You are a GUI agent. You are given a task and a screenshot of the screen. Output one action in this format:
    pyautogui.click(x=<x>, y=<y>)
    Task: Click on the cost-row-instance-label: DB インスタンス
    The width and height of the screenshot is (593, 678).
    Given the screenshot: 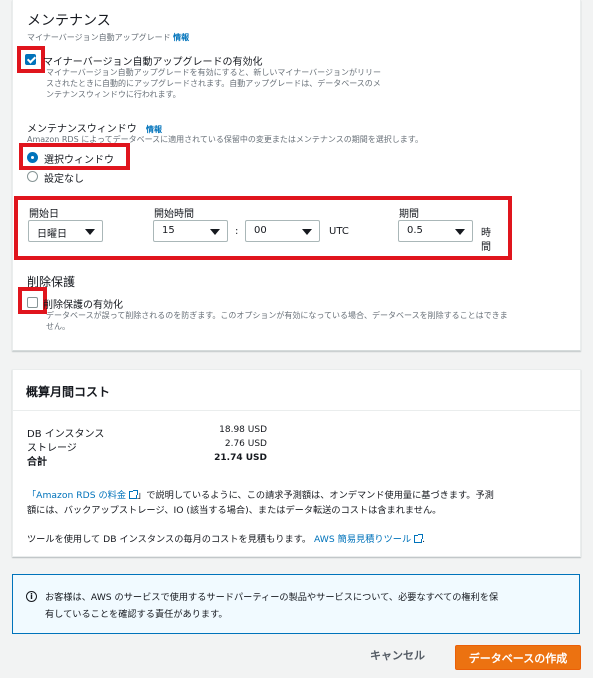 What is the action you would take?
    pyautogui.click(x=66, y=434)
    